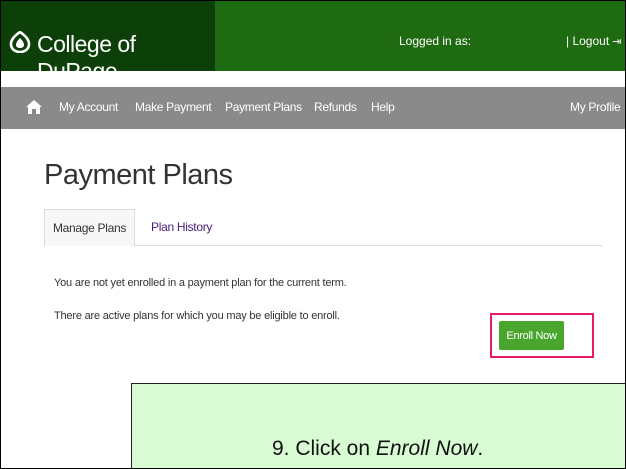 The width and height of the screenshot is (626, 469). I want to click on logout-label: | Logout, so click(588, 41).